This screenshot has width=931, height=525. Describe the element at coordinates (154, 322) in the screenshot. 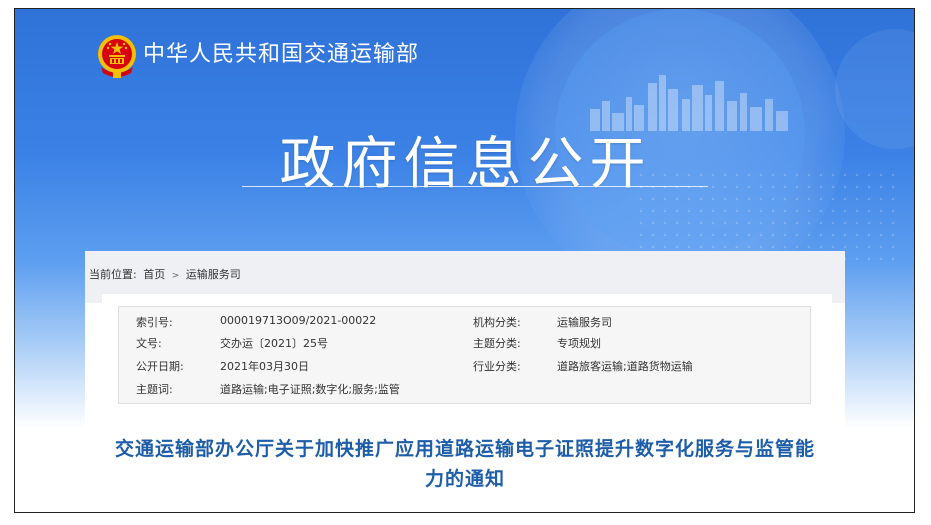

I see `meta-index-label: 索引号:` at that location.